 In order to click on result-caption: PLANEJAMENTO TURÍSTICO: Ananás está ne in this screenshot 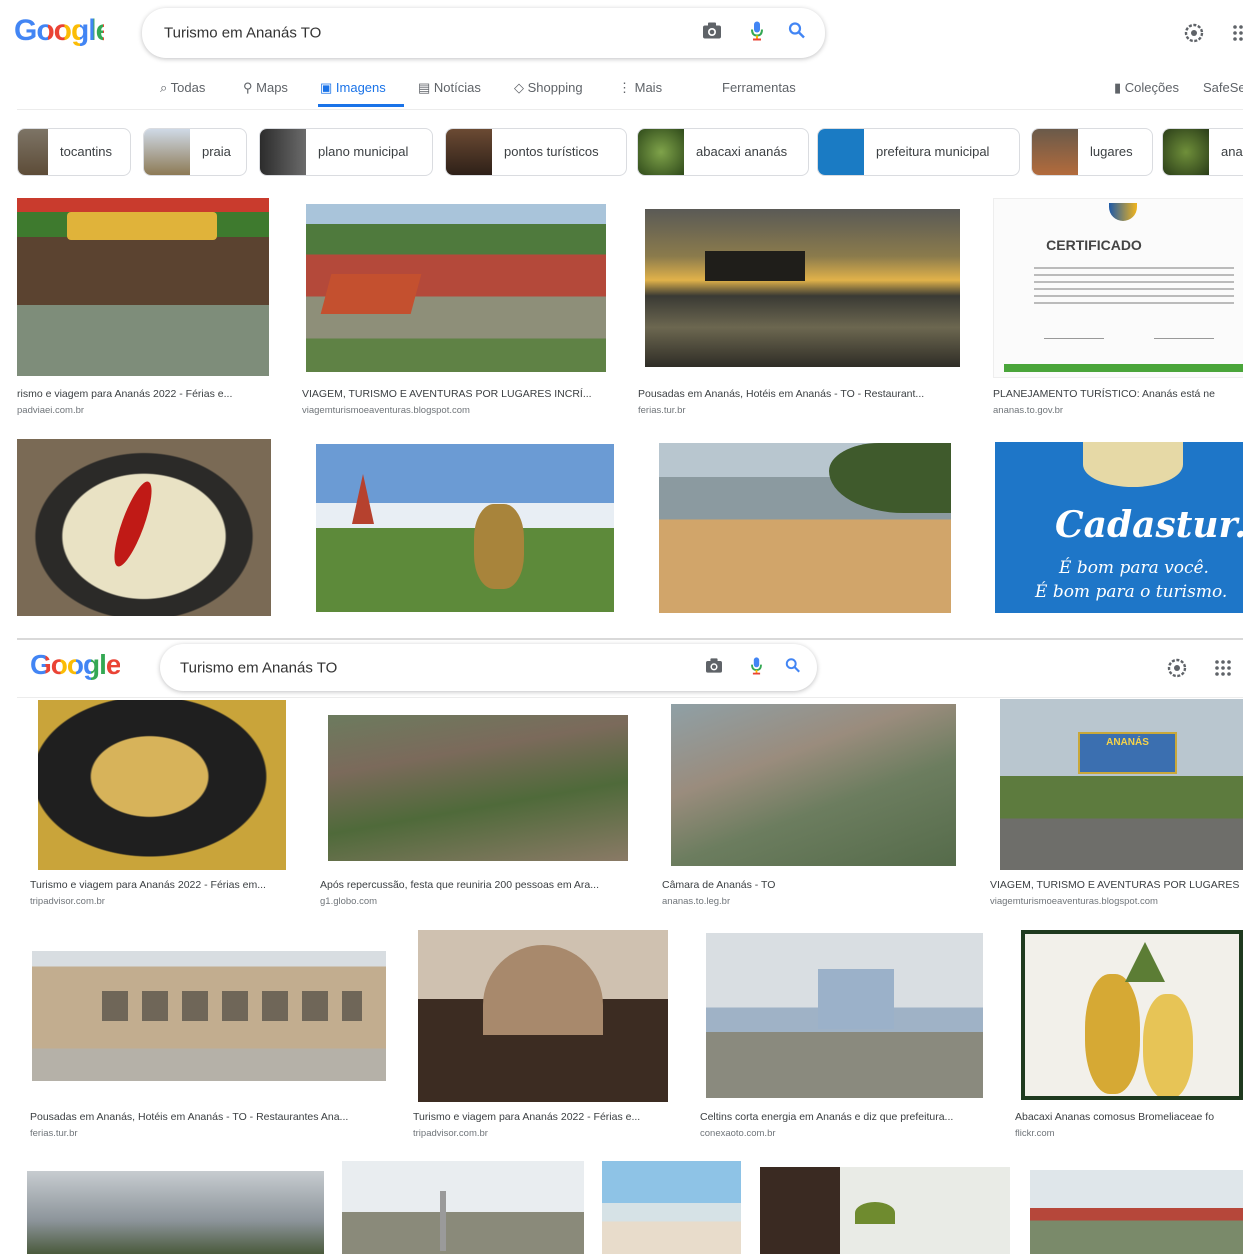, I will do `click(1118, 394)`.